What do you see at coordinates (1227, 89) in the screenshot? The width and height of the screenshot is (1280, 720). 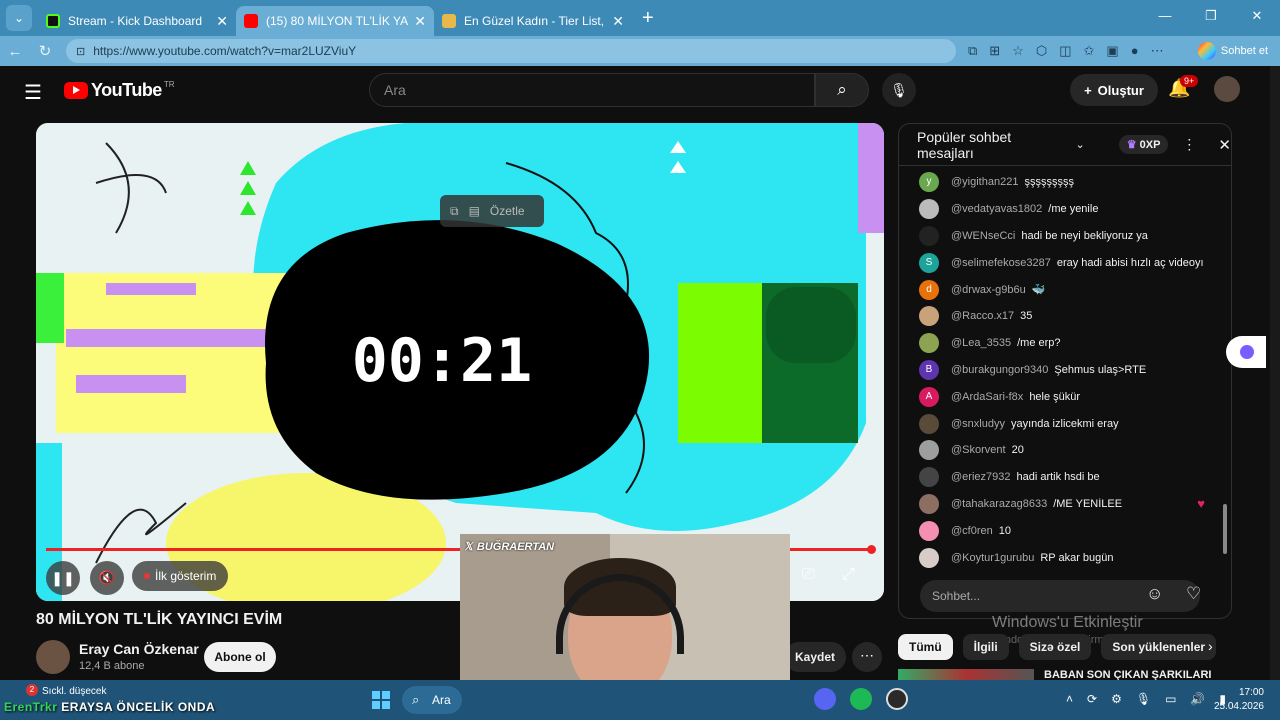 I see `account-avatar` at bounding box center [1227, 89].